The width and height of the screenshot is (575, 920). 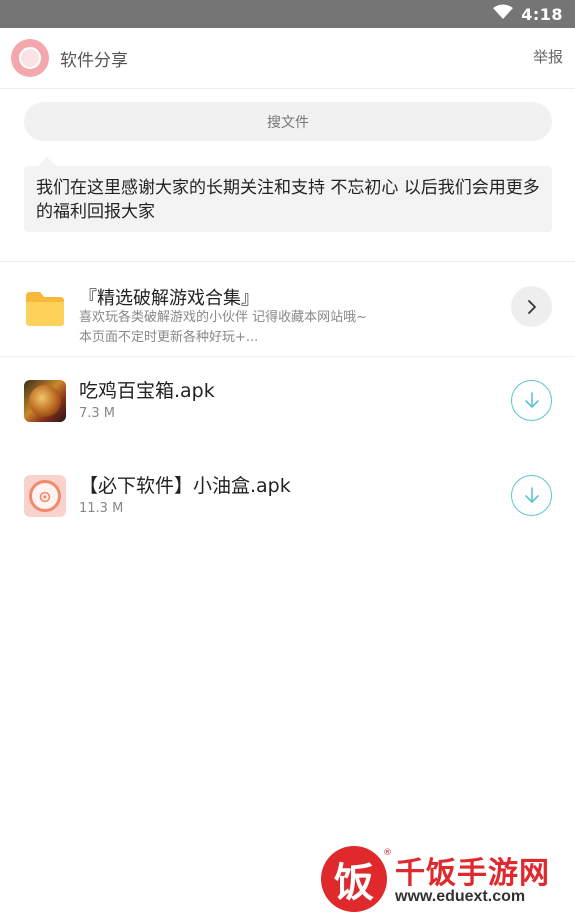 What do you see at coordinates (542, 14) in the screenshot?
I see `status-time: 4:18` at bounding box center [542, 14].